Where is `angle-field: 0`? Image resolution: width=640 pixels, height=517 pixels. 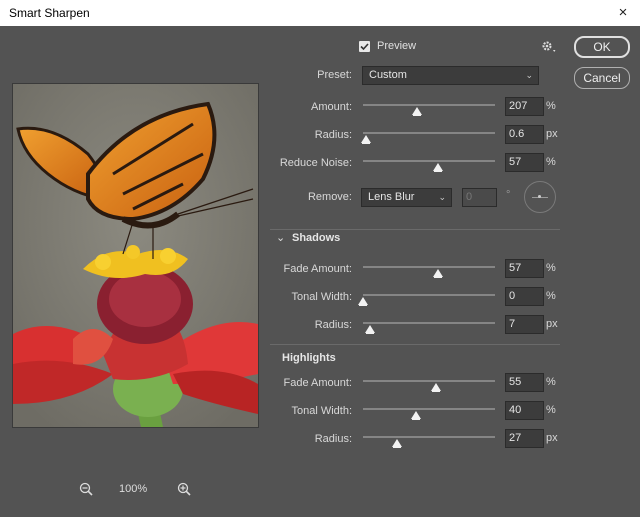 angle-field: 0 is located at coordinates (479, 197).